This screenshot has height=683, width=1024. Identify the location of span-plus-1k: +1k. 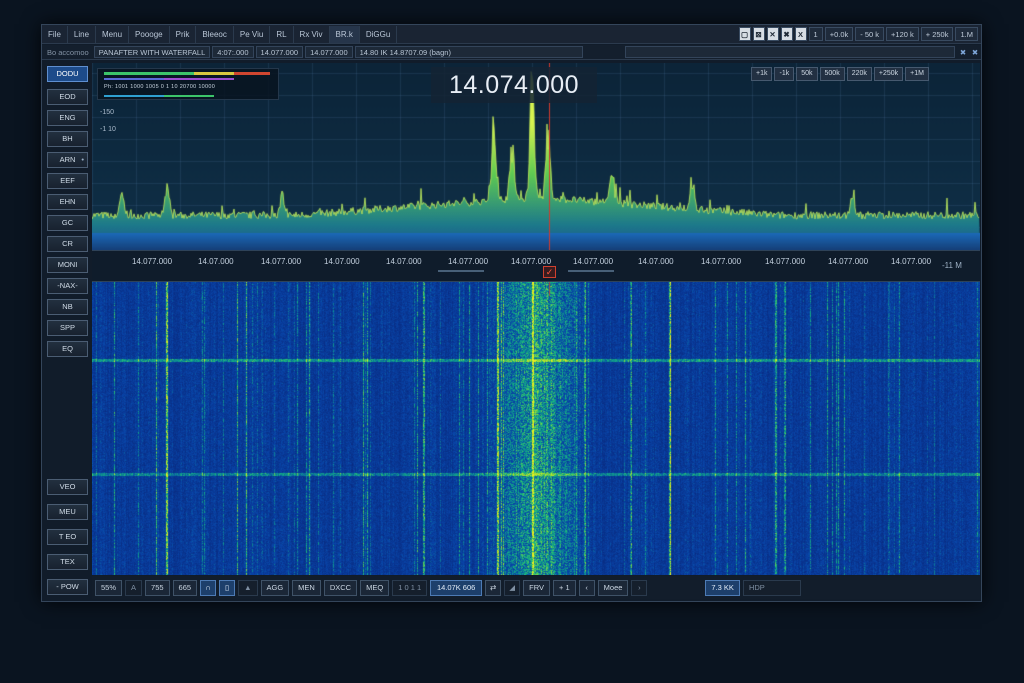
(762, 74).